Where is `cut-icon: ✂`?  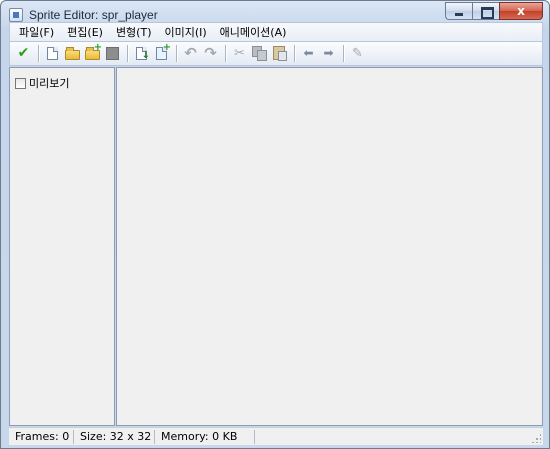
cut-icon: ✂ is located at coordinates (239, 53).